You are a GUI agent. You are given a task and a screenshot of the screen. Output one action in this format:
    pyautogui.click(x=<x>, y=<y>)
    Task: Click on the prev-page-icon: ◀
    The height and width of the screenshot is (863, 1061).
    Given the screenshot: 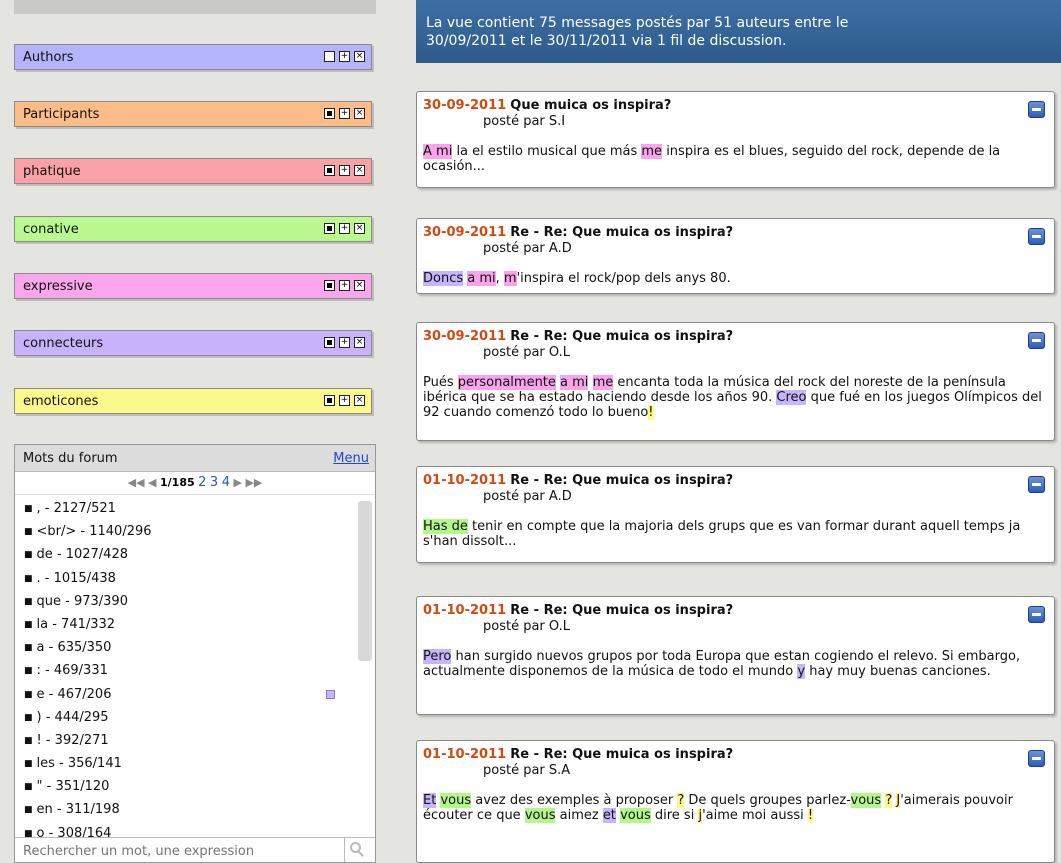 What is the action you would take?
    pyautogui.click(x=152, y=482)
    